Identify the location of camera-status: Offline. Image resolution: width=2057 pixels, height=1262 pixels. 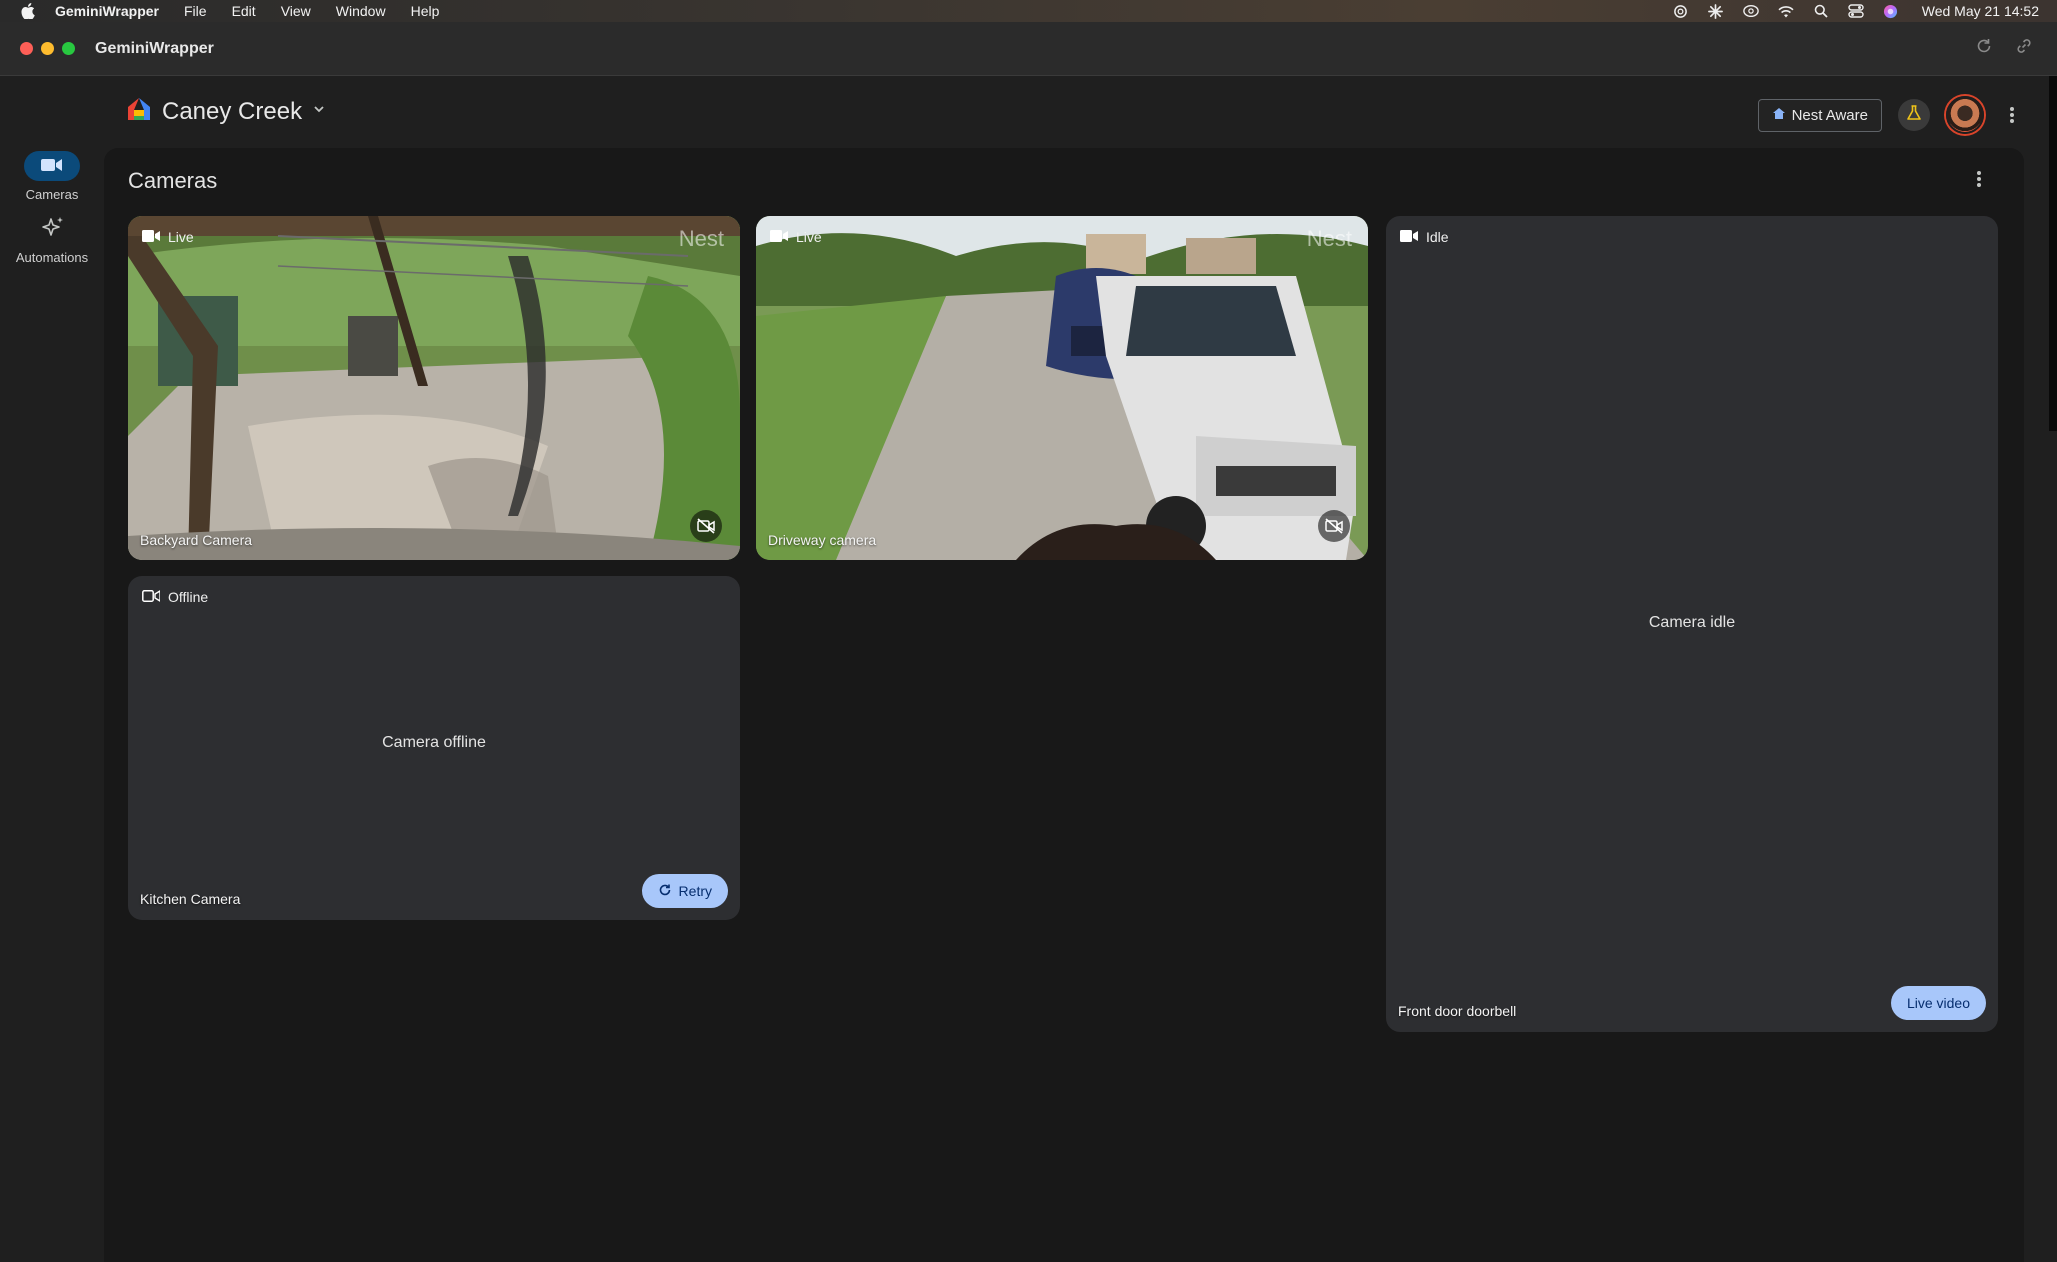
(175, 597).